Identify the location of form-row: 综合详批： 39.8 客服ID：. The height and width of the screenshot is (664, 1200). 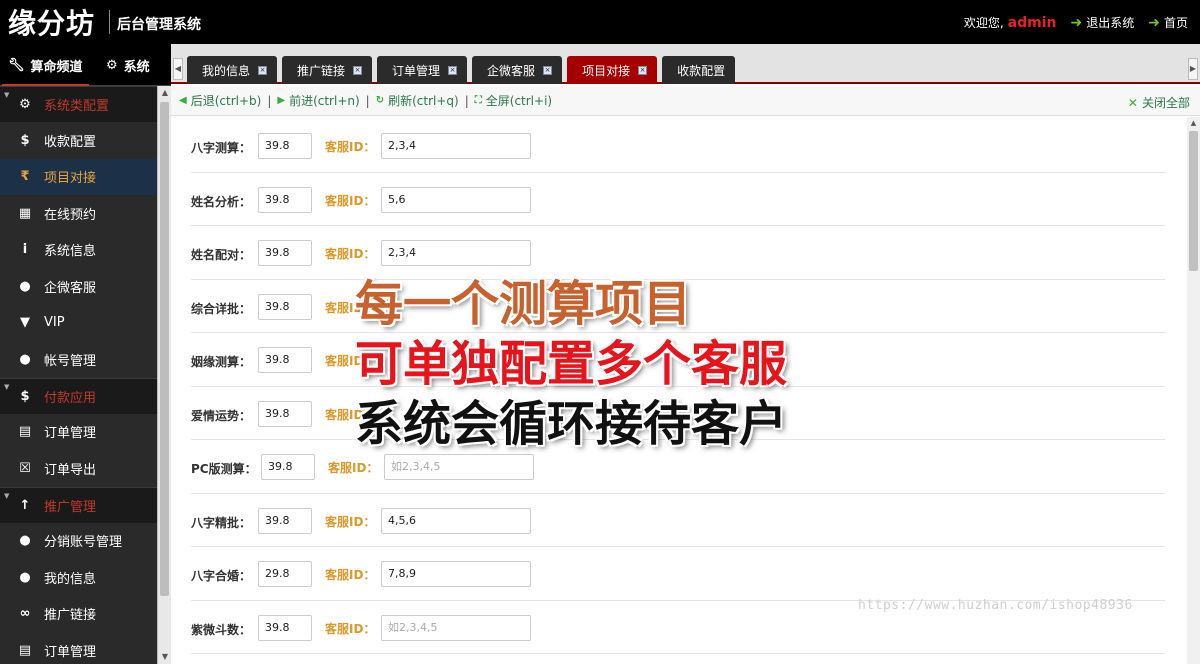
(678, 306).